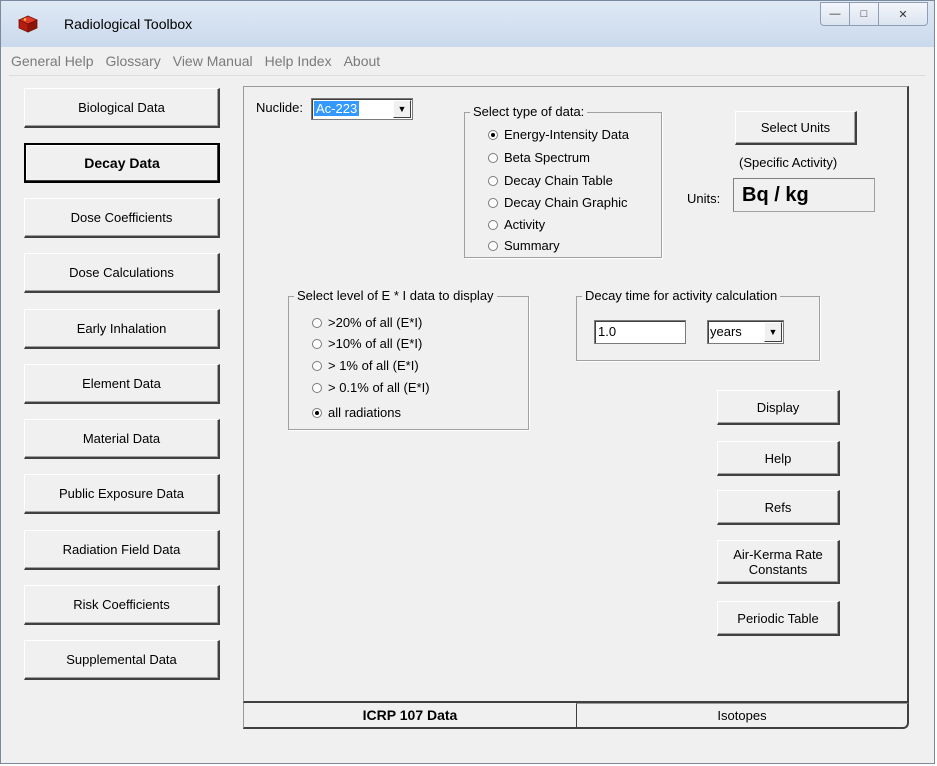 The image size is (937, 766). Describe the element at coordinates (409, 716) in the screenshot. I see `tab-icrp-107-data: ICRP 107 Data` at that location.